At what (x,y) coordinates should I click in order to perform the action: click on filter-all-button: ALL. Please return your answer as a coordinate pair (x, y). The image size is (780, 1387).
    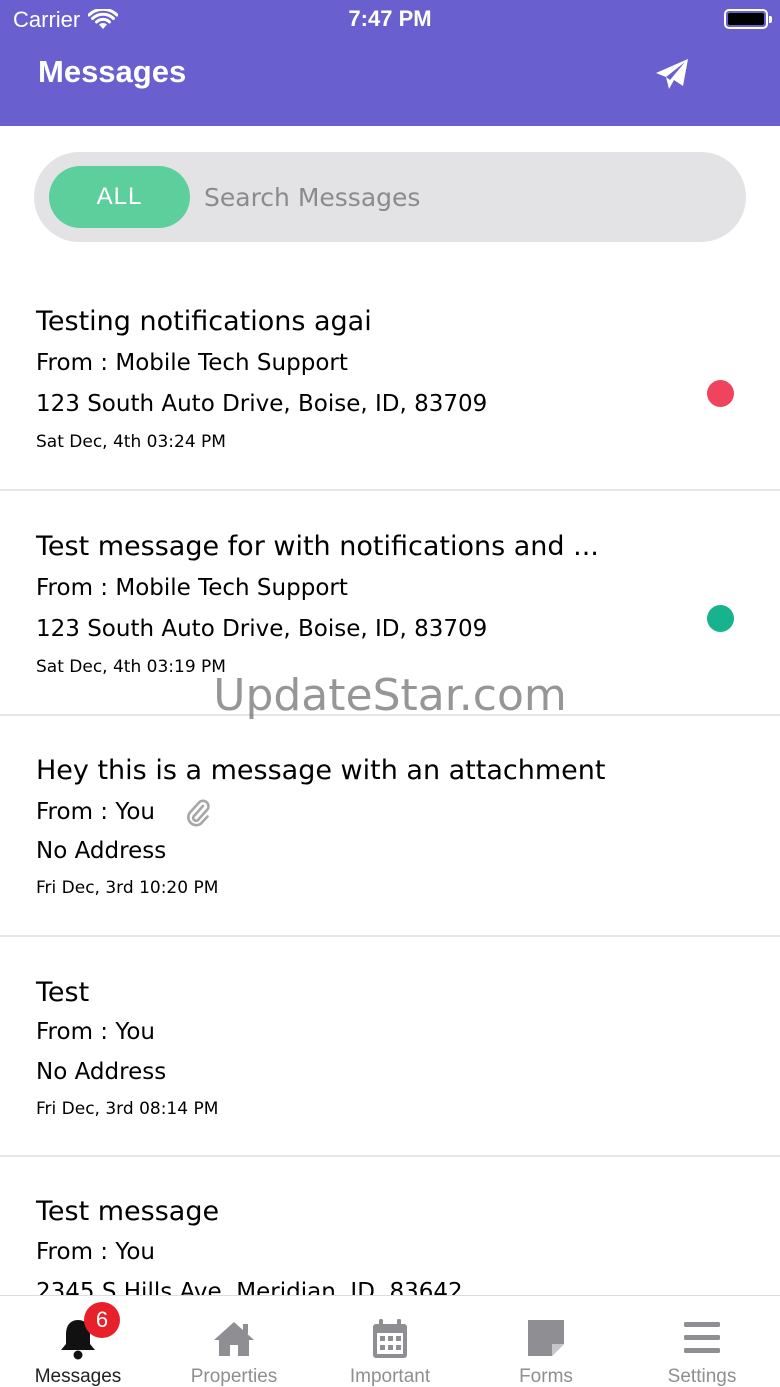
    Looking at the image, I should click on (119, 197).